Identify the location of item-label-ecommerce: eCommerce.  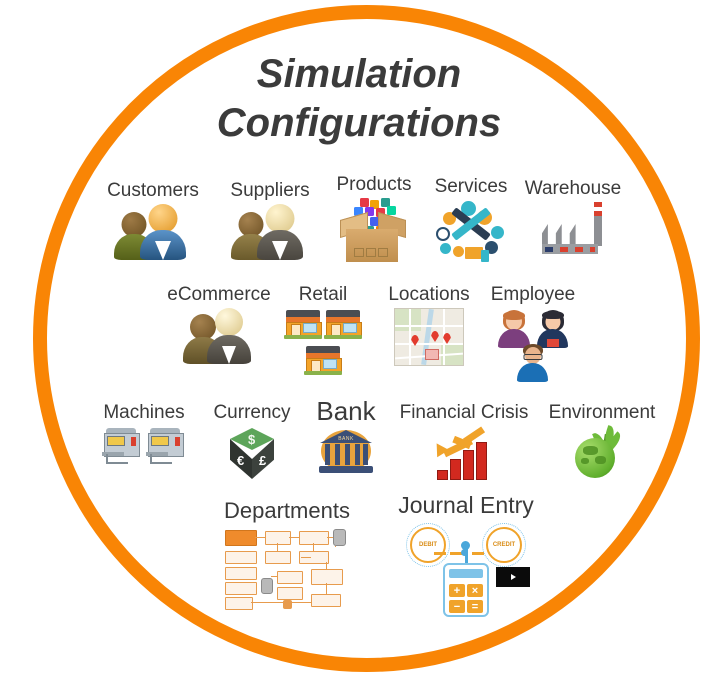
(219, 294).